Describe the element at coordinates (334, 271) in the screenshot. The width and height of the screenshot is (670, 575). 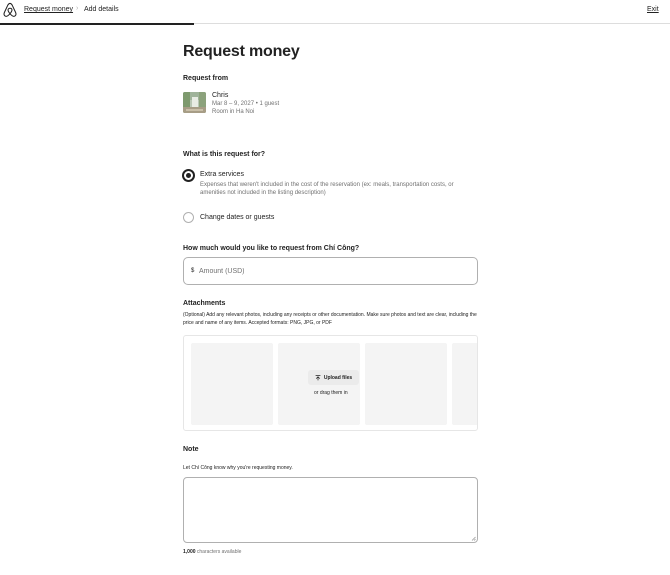
I see `amount-input` at that location.